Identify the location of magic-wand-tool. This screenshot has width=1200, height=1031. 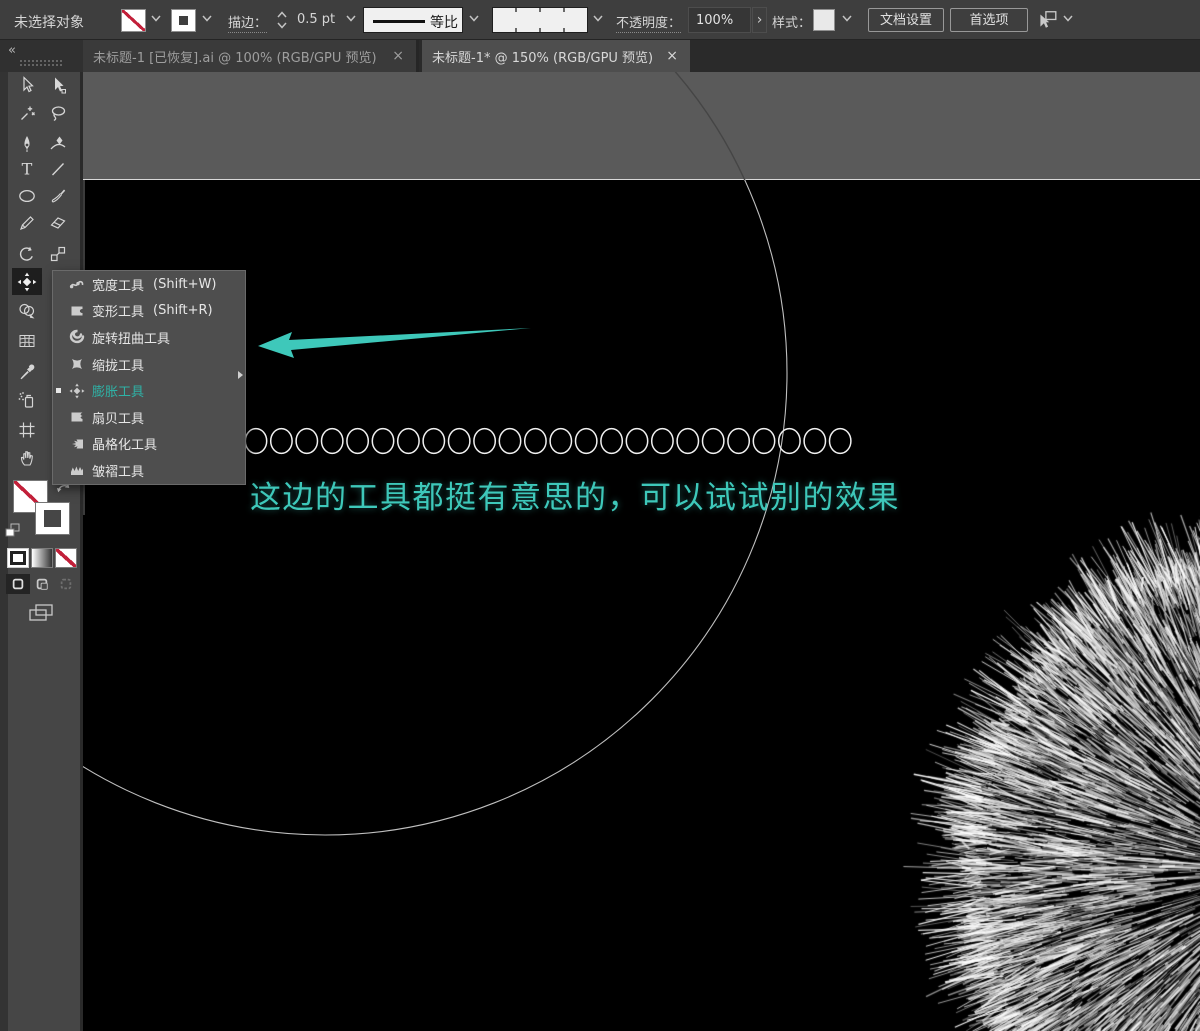
(27, 113).